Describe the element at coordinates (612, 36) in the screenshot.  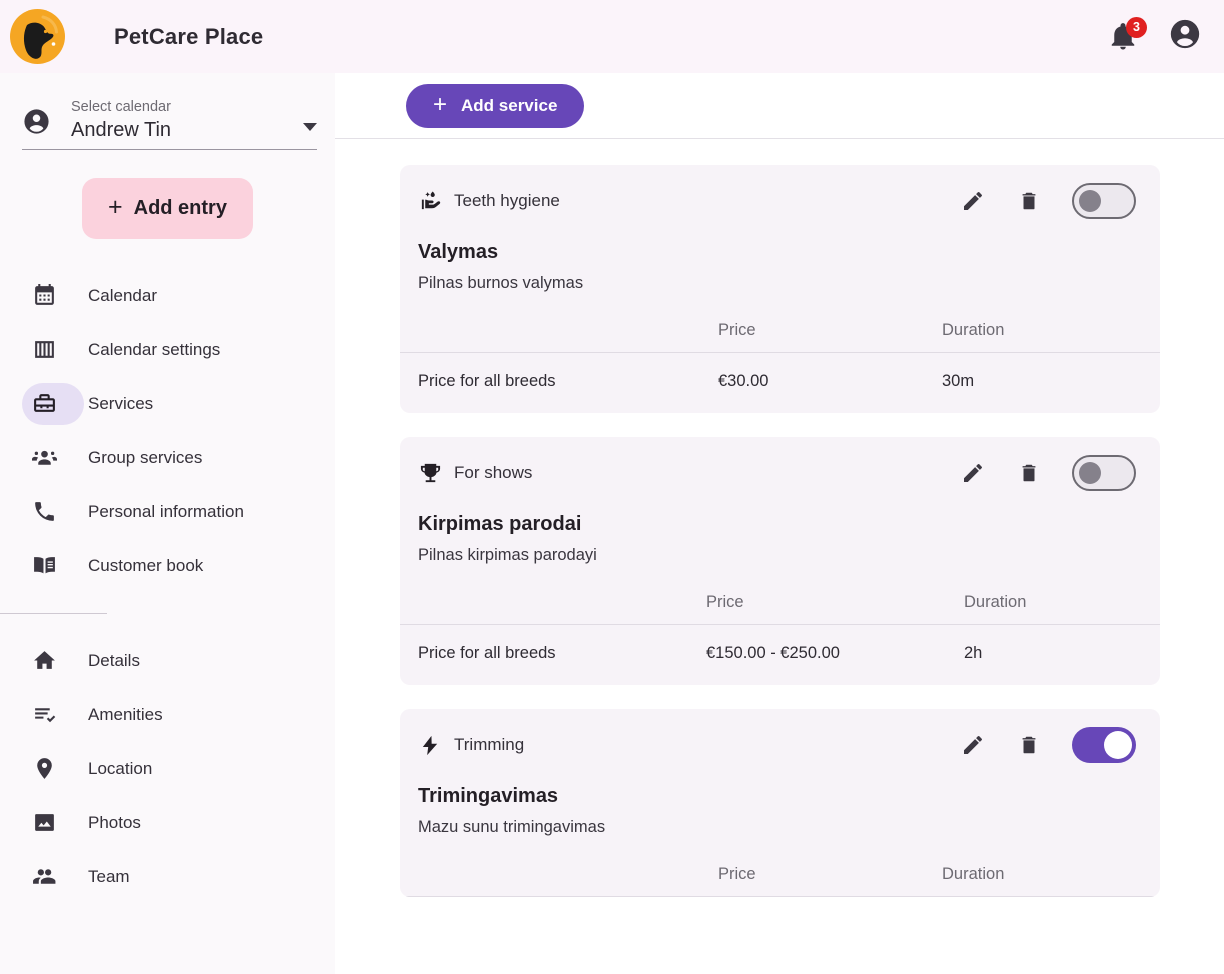
I see `top-bar: PetCare Place 3` at that location.